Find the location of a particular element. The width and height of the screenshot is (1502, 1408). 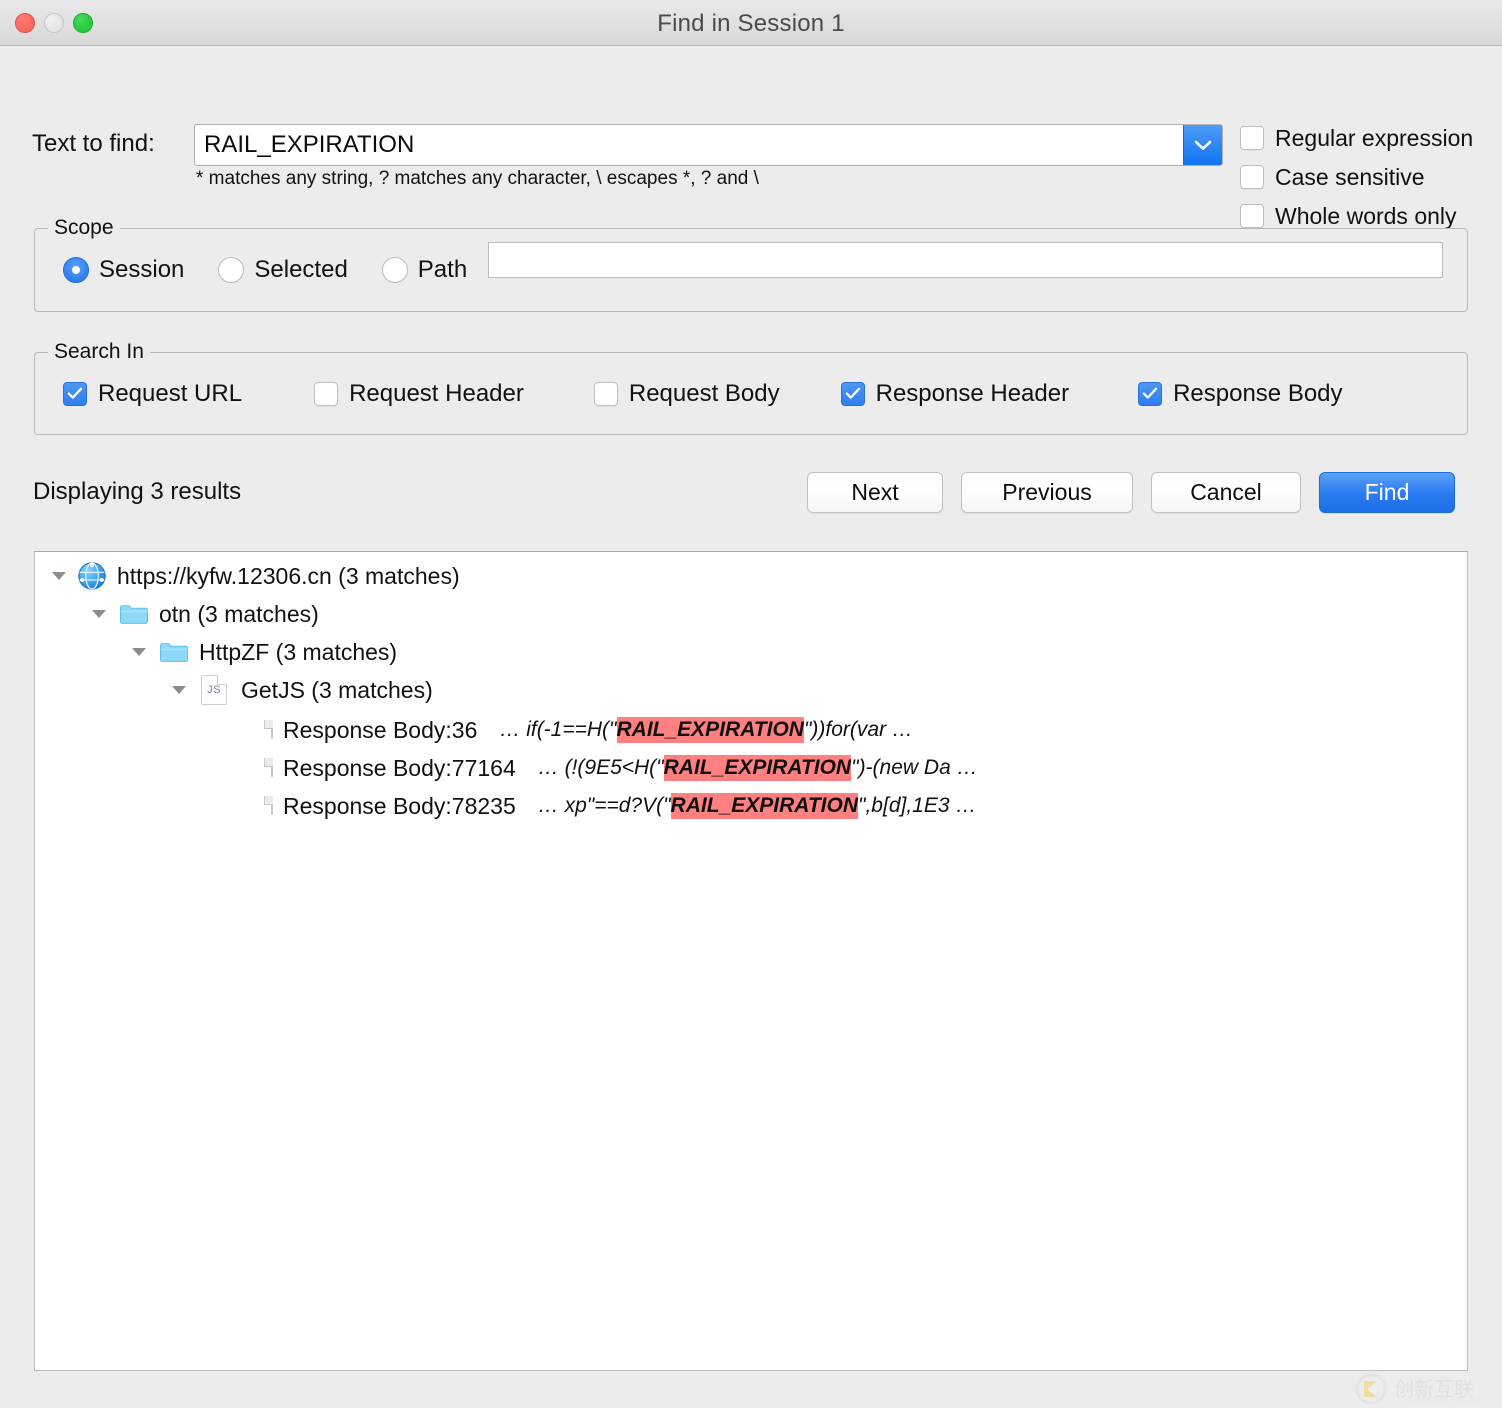

window-title: Find in Session 1 is located at coordinates (751, 23).